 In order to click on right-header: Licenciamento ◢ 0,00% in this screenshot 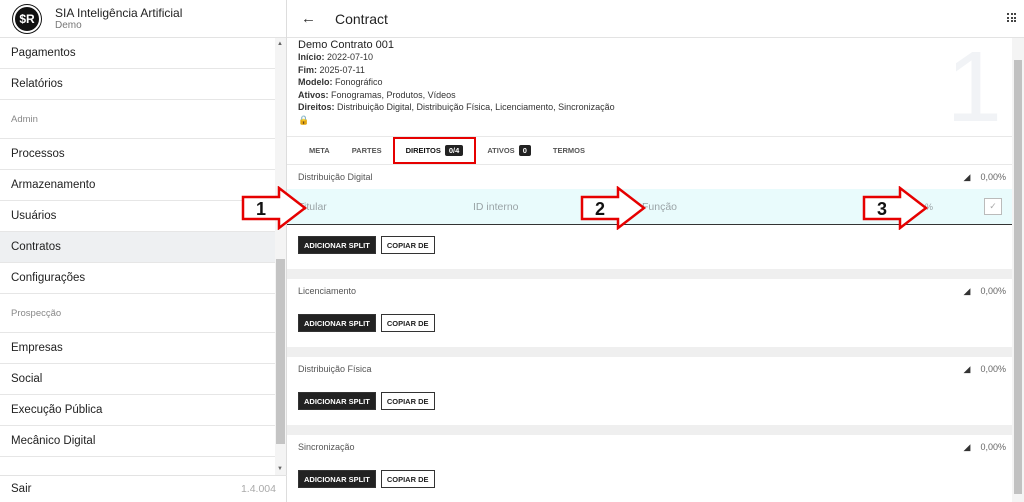, I will do `click(649, 291)`.